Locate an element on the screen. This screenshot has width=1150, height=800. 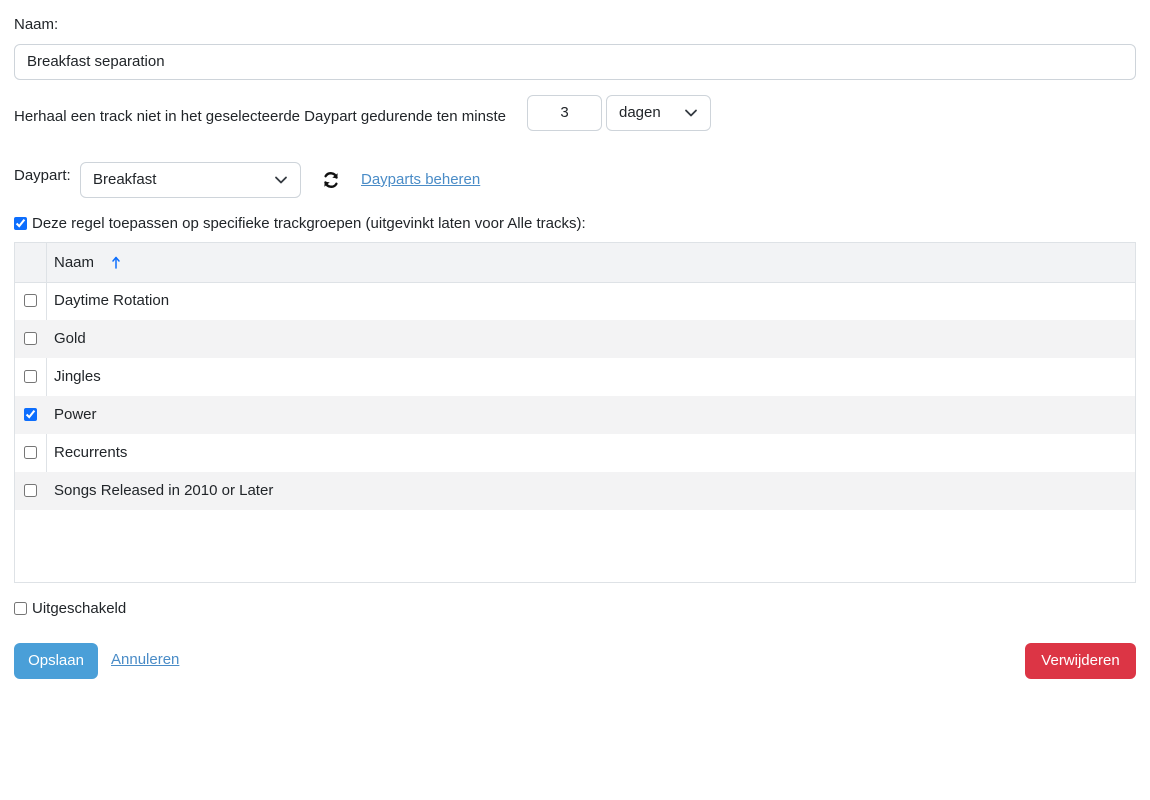
apply-specific-groups-checkbox is located at coordinates (20, 223).